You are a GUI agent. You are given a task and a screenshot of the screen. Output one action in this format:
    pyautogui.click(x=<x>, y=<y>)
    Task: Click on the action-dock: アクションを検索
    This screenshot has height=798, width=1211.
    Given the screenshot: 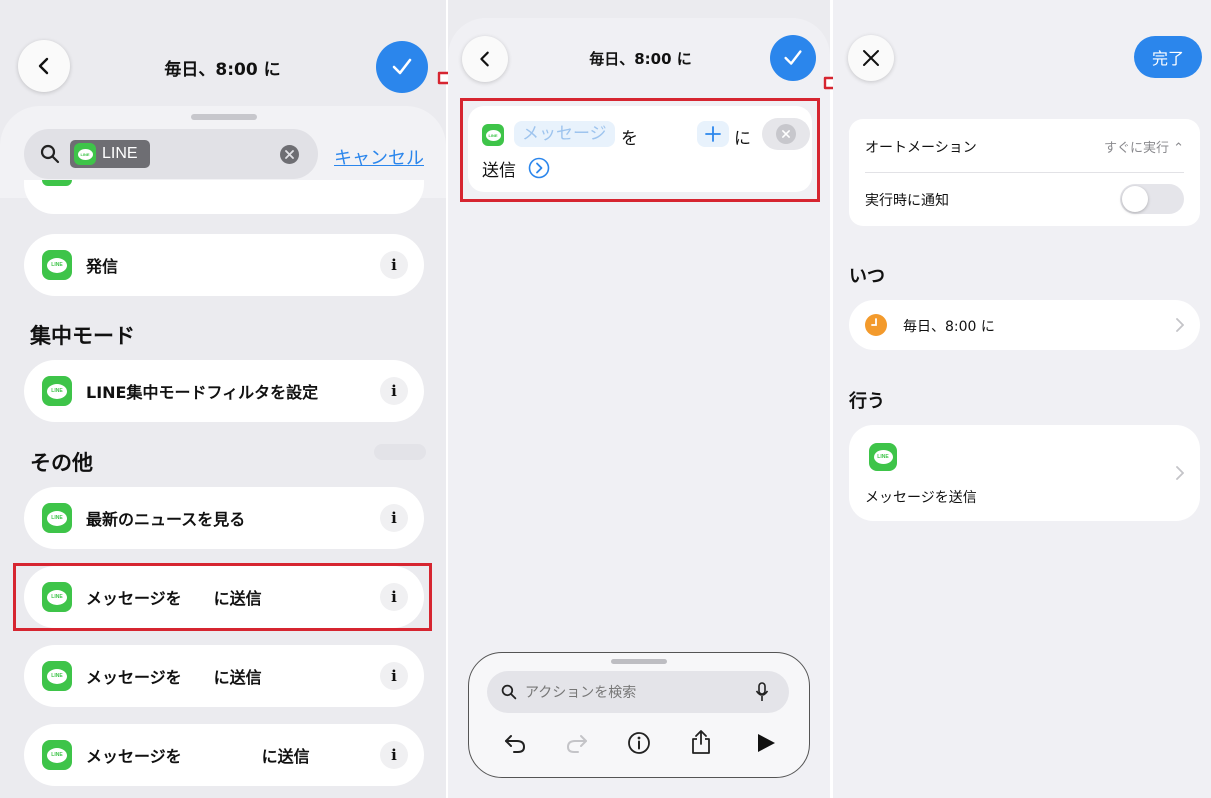 What is the action you would take?
    pyautogui.click(x=639, y=715)
    